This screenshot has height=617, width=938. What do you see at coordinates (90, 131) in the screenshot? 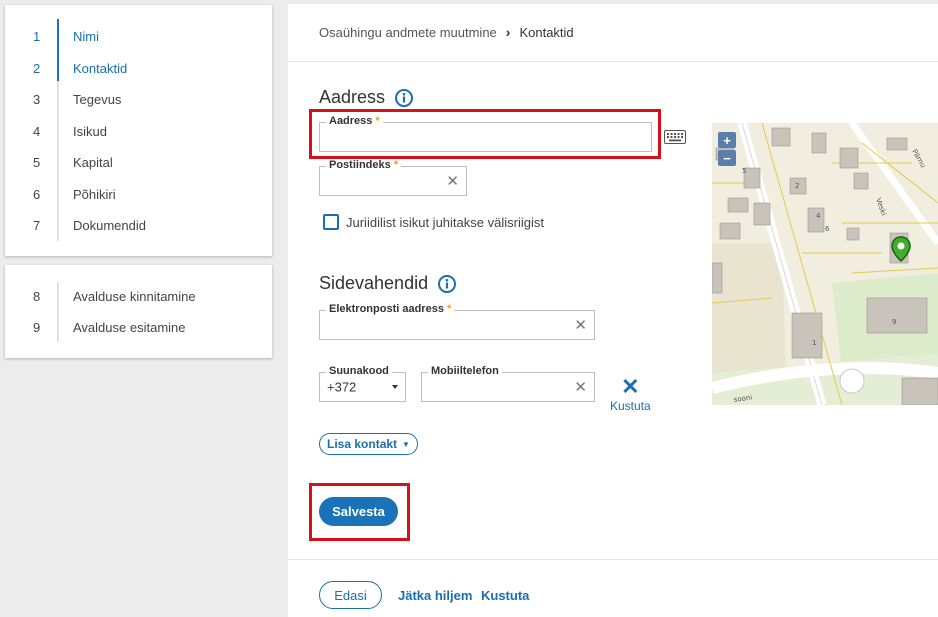
I see `step-label: Isikud` at bounding box center [90, 131].